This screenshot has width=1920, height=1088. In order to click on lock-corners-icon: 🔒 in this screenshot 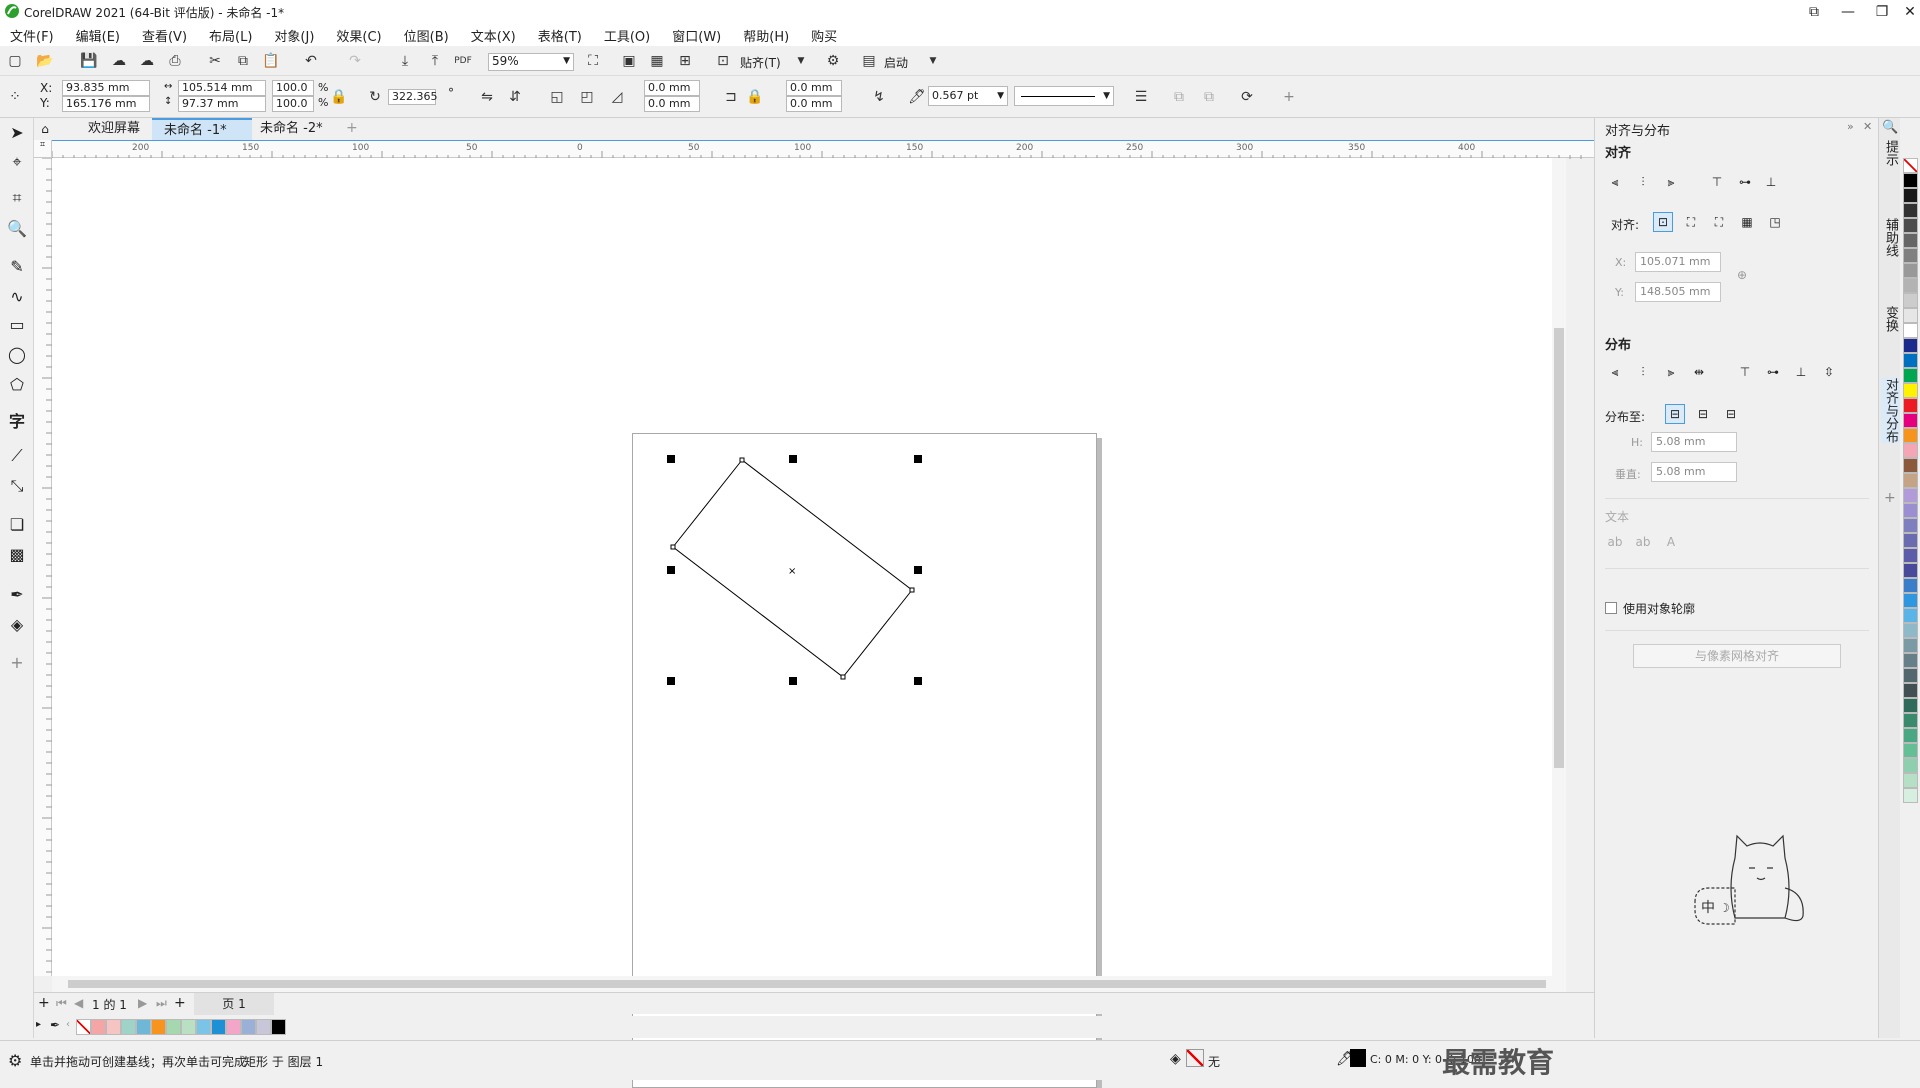, I will do `click(755, 97)`.